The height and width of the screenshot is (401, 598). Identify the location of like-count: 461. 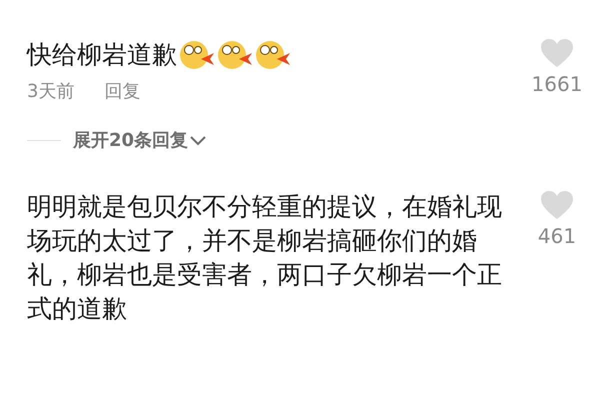
(557, 236).